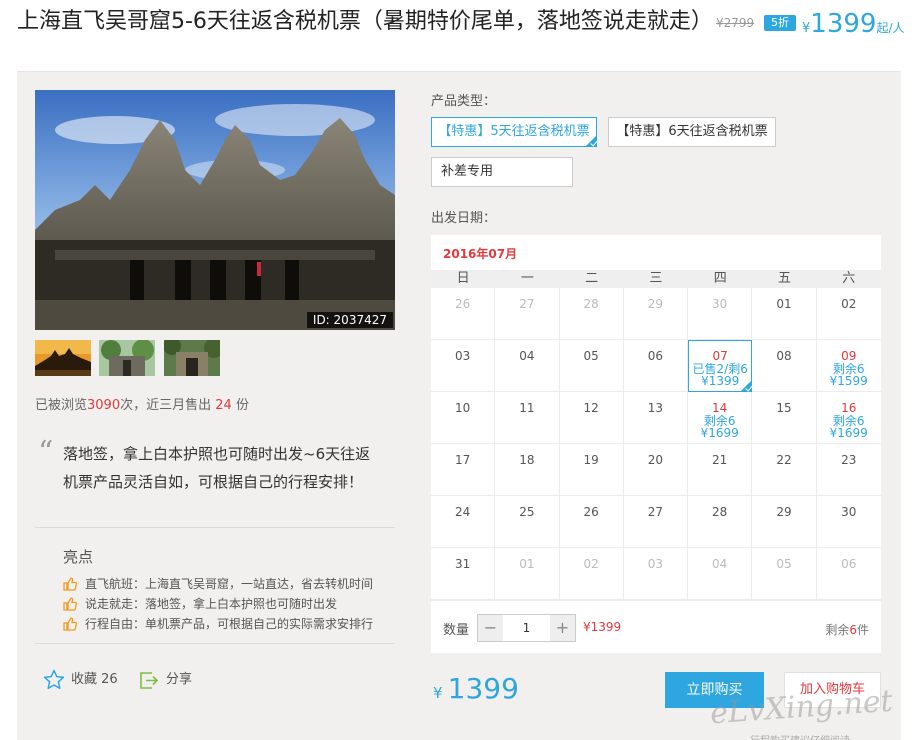 Image resolution: width=918 pixels, height=740 pixels. I want to click on thumbnail-ruins-trees, so click(127, 358).